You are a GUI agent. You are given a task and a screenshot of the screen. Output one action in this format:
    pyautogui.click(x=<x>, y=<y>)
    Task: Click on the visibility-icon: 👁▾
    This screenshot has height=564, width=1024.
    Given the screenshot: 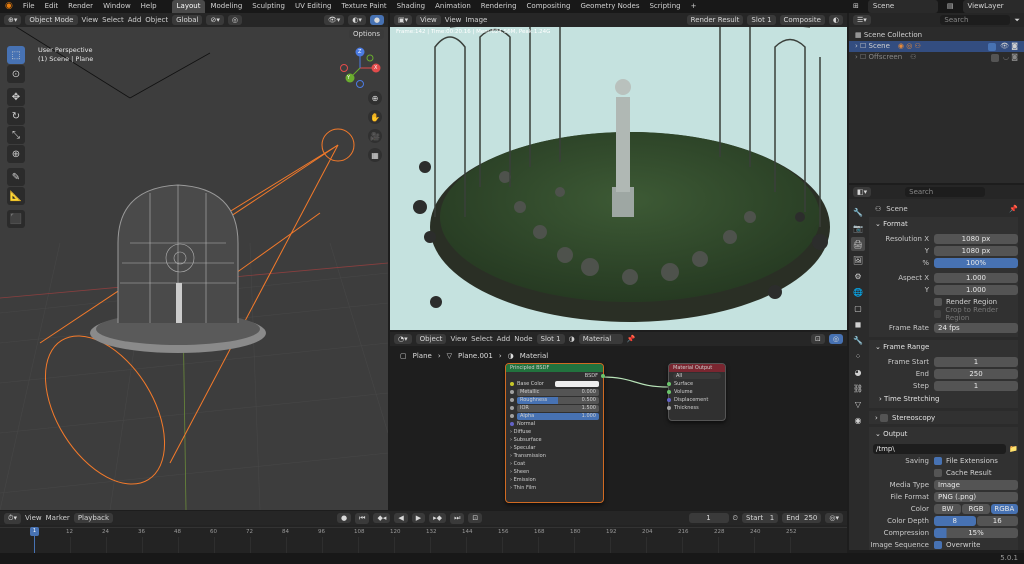 What is the action you would take?
    pyautogui.click(x=334, y=20)
    